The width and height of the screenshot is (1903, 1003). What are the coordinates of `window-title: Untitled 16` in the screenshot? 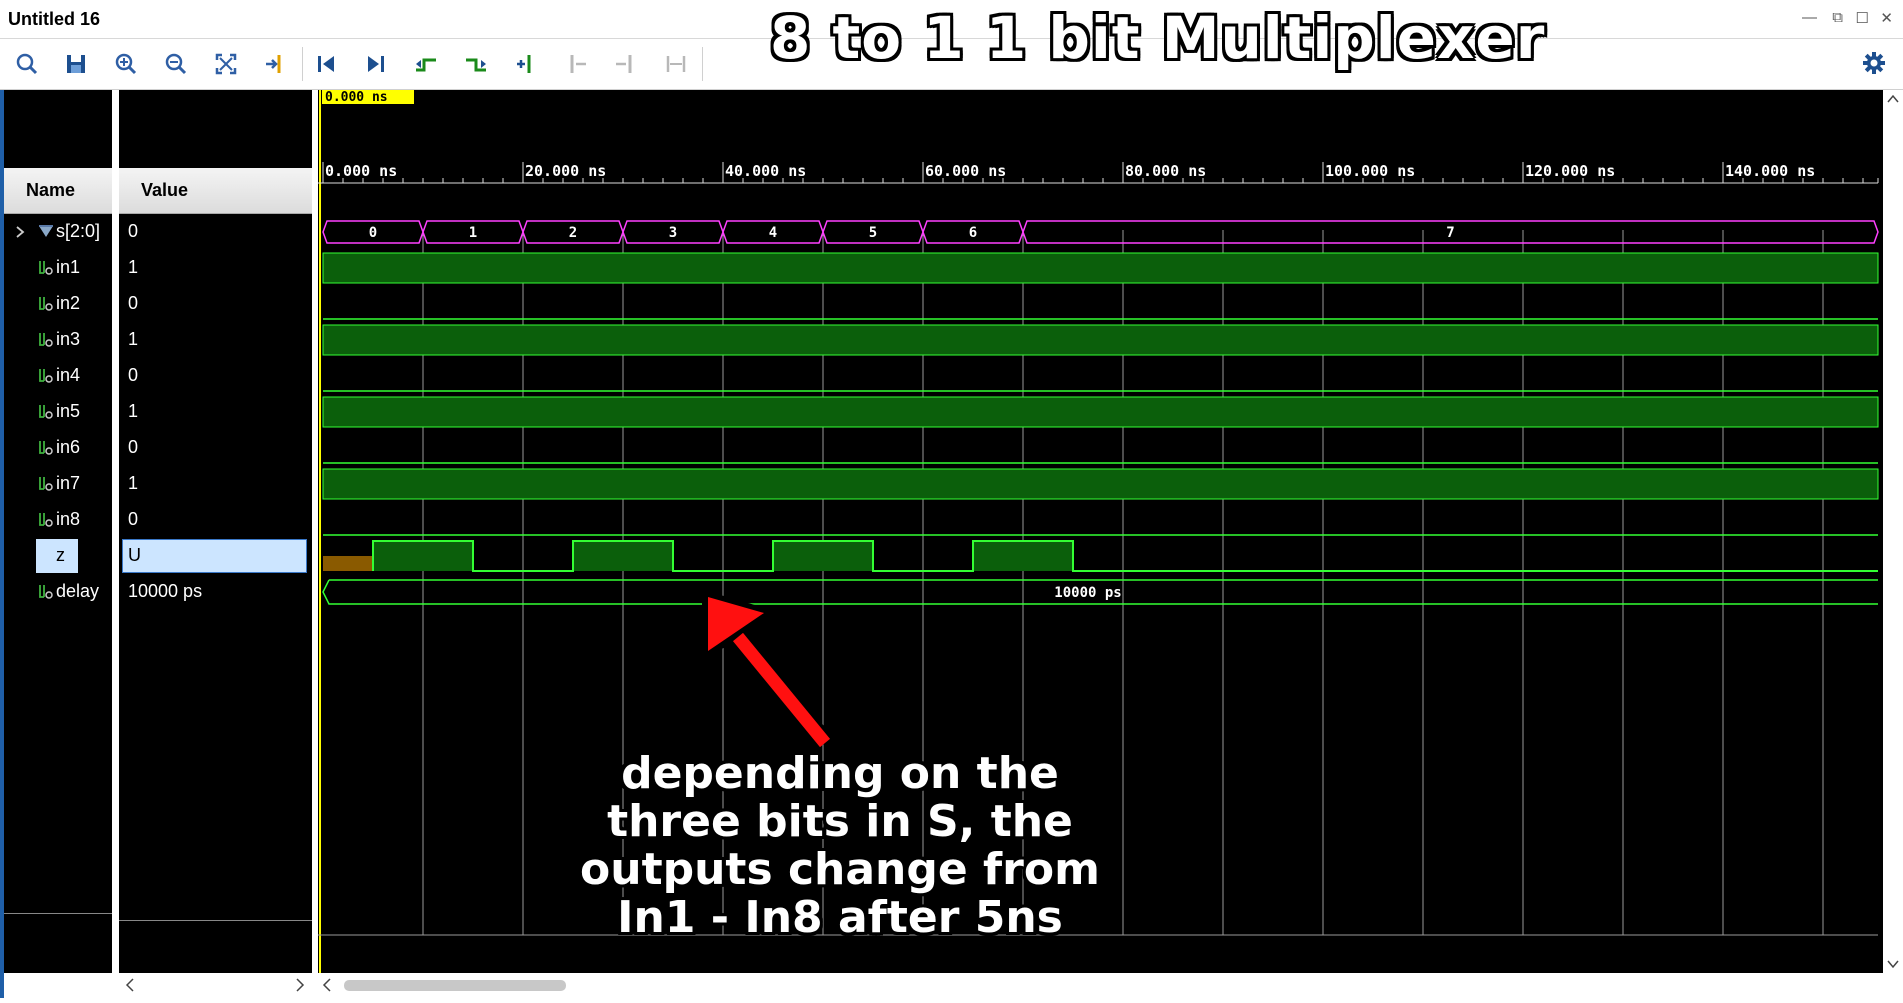 It's located at (54, 19).